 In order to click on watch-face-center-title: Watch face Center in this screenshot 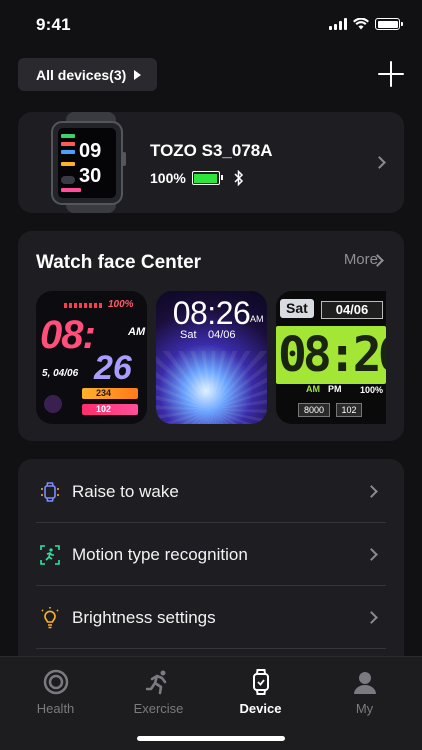, I will do `click(119, 262)`.